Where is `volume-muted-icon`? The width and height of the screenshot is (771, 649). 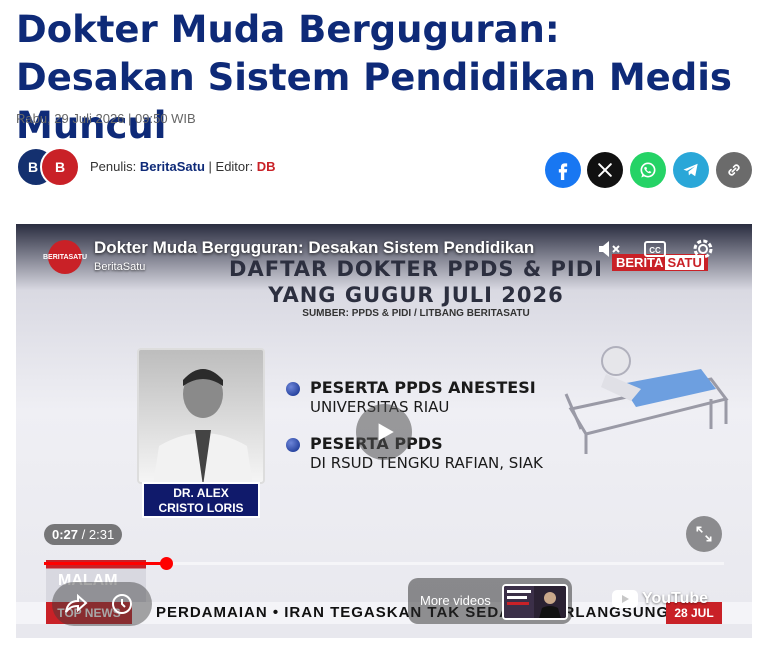
volume-muted-icon is located at coordinates (609, 249).